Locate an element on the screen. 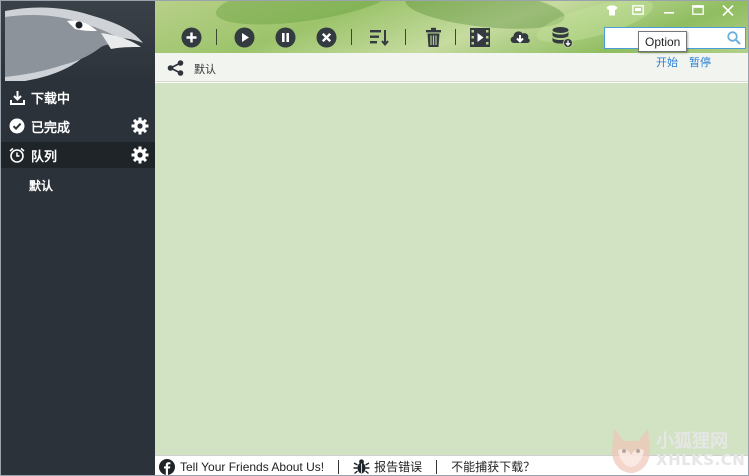  cloud-download-button is located at coordinates (520, 37).